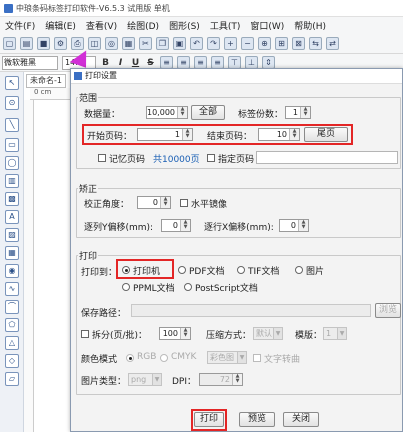  What do you see at coordinates (164, 358) in the screenshot?
I see `cmyk-radio` at bounding box center [164, 358].